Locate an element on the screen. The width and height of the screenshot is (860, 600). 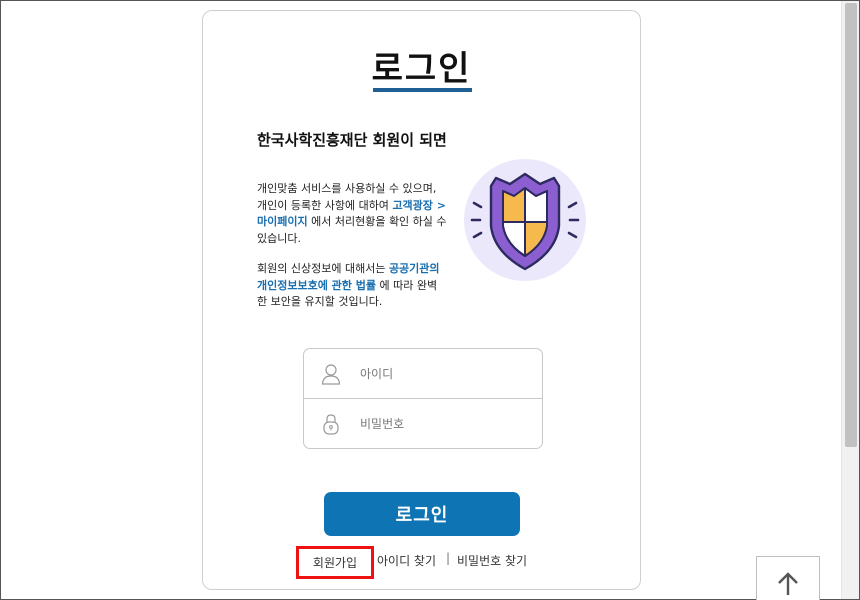
find-id-link: 아이디 찾기 is located at coordinates (406, 560).